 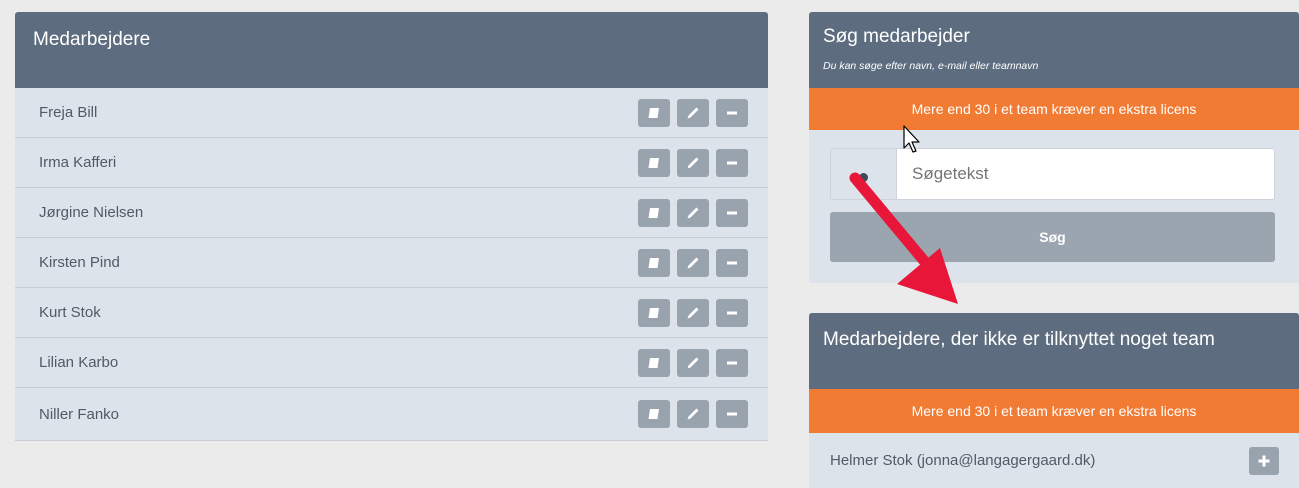 What do you see at coordinates (1085, 174) in the screenshot?
I see `search-input` at bounding box center [1085, 174].